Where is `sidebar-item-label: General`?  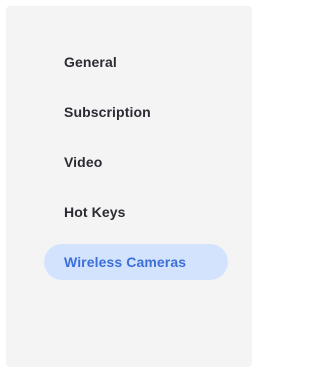
sidebar-item-label: General is located at coordinates (90, 62).